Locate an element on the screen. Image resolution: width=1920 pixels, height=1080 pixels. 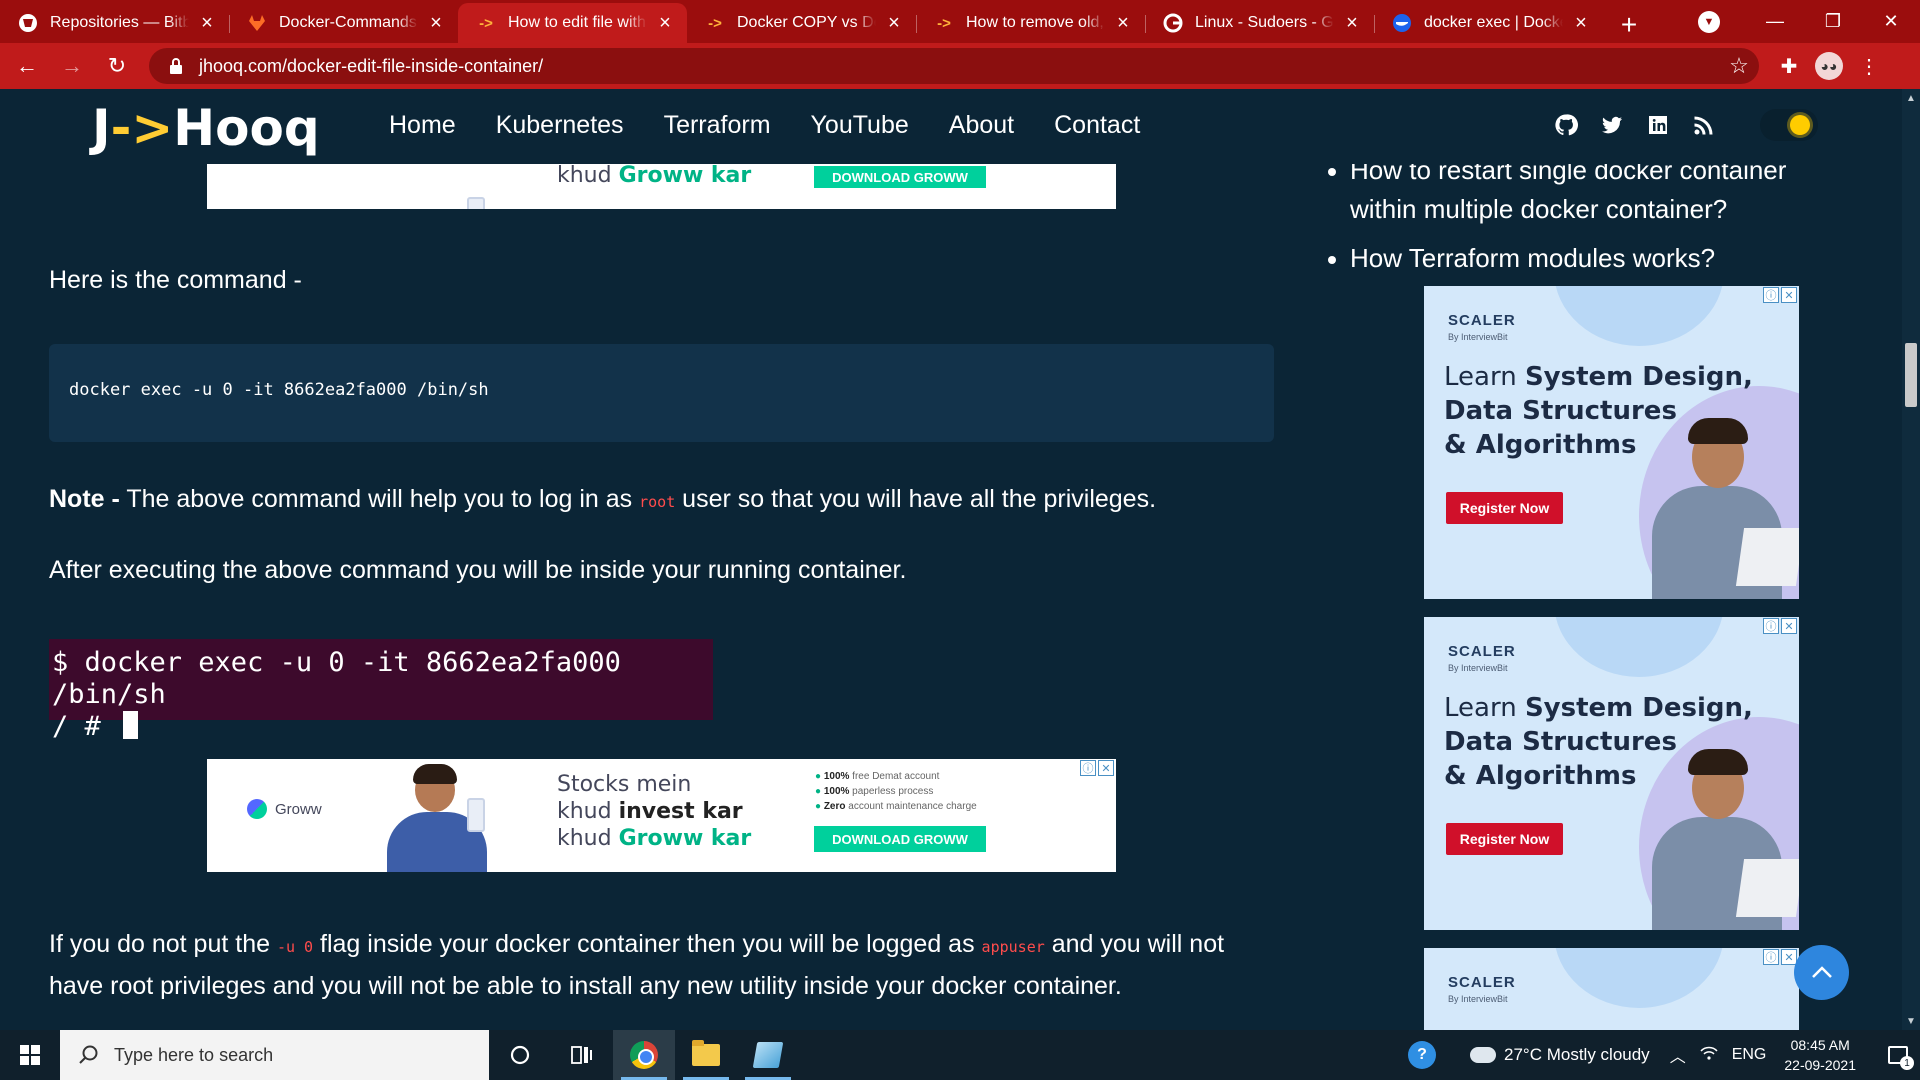
chevron-up-icon is located at coordinates (1821, 971).